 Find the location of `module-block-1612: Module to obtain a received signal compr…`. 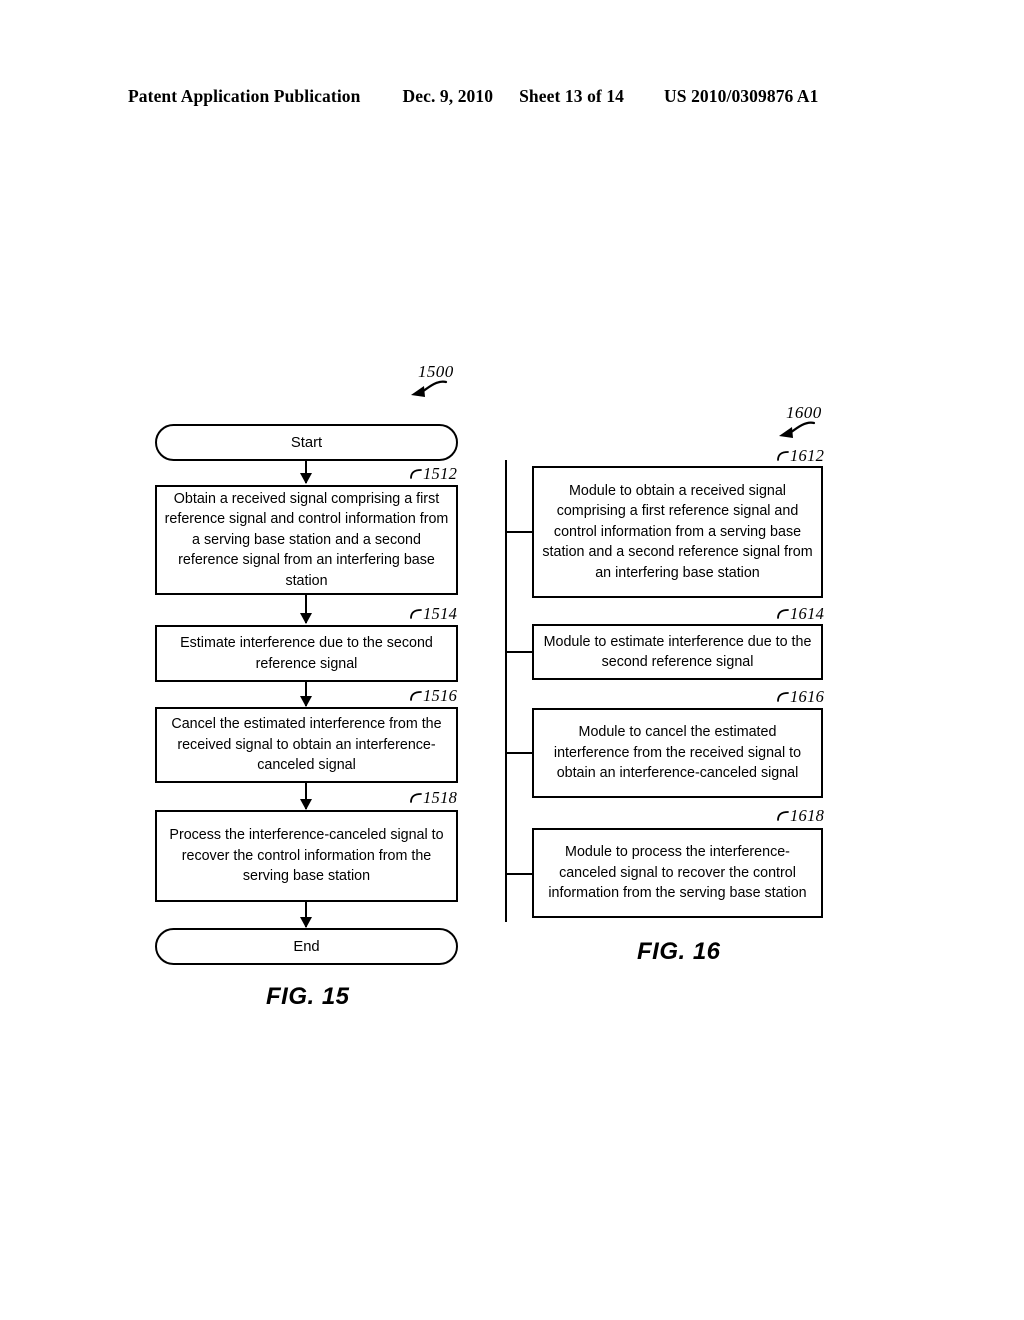

module-block-1612: Module to obtain a received signal compr… is located at coordinates (677, 532).